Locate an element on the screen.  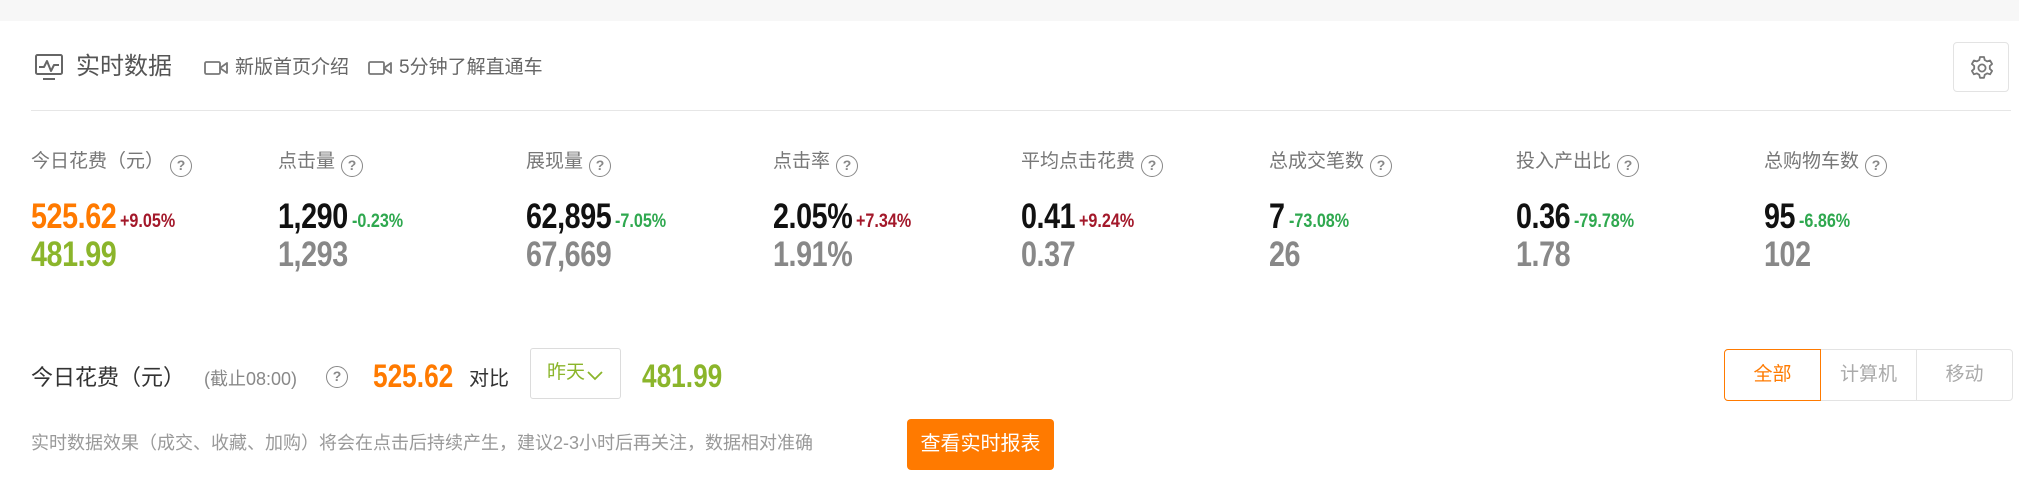
metric-compare-clicks: 1,293 is located at coordinates (313, 254).